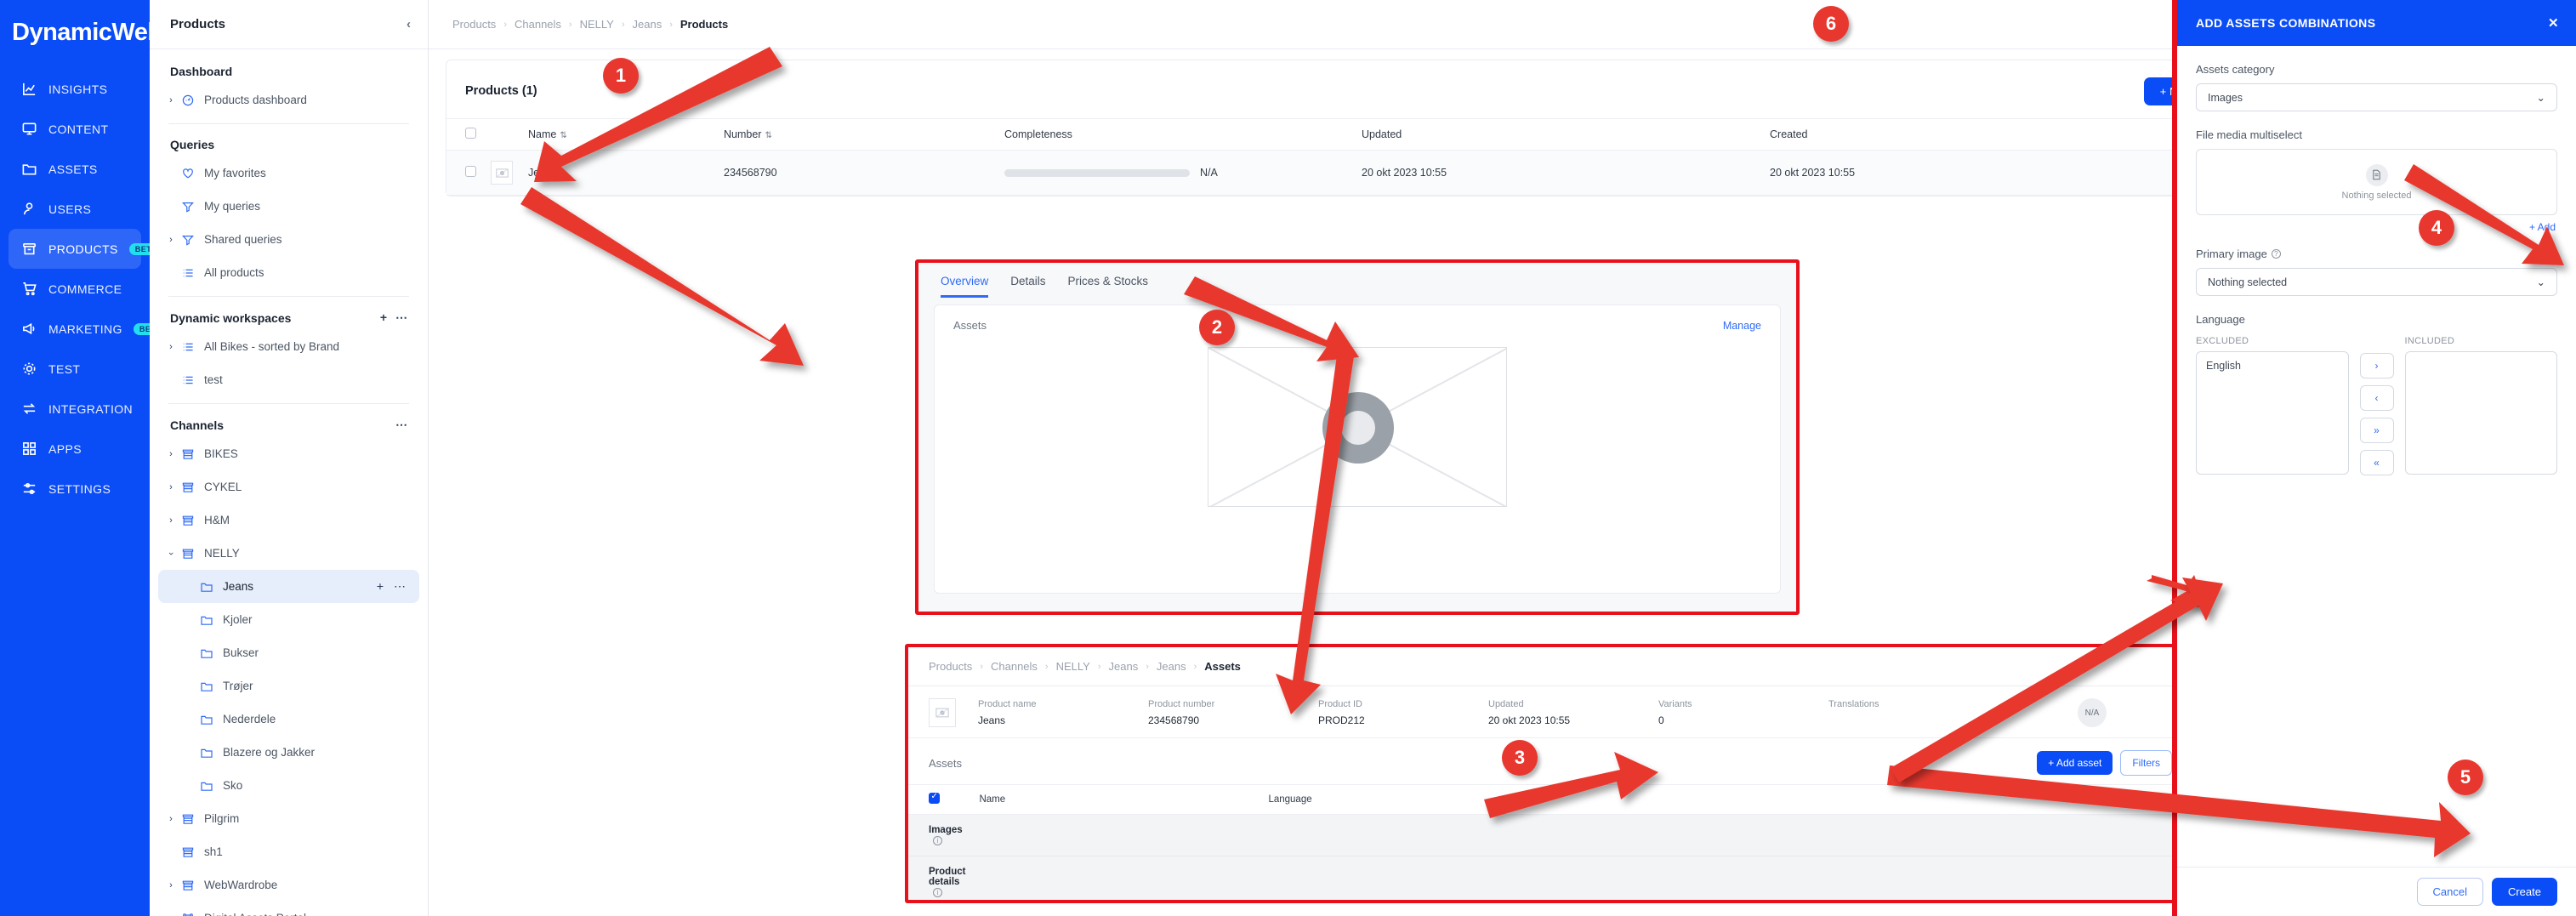 Image resolution: width=2576 pixels, height=916 pixels. I want to click on sidebar-item-all-products: All products, so click(288, 272).